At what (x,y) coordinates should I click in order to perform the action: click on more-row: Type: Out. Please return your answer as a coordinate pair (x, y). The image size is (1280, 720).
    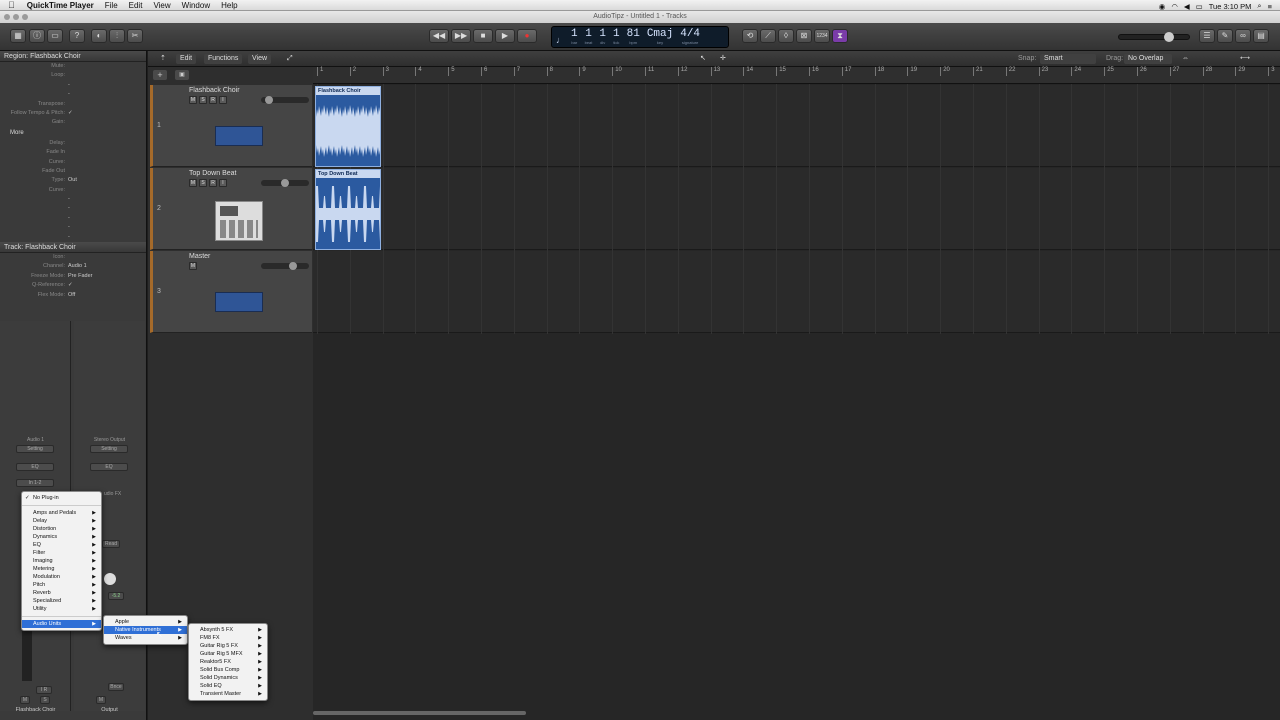
    Looking at the image, I should click on (73, 180).